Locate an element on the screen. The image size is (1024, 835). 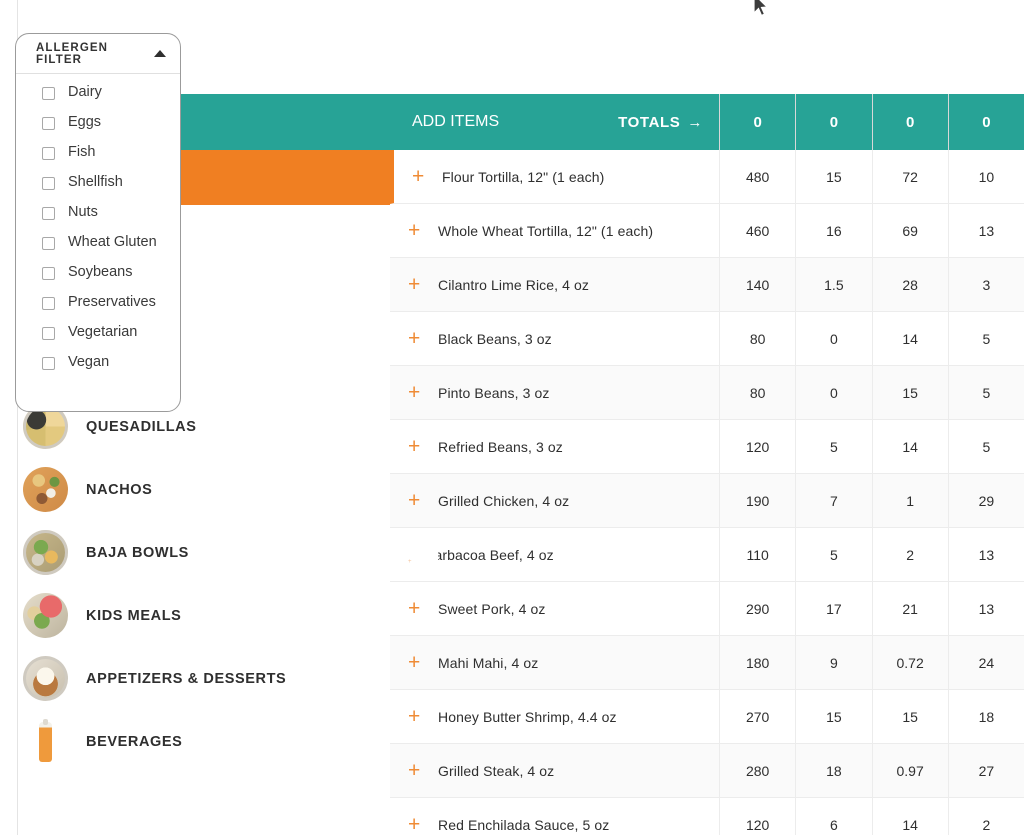
allergen-option-label: Vegan is located at coordinates (89, 362).